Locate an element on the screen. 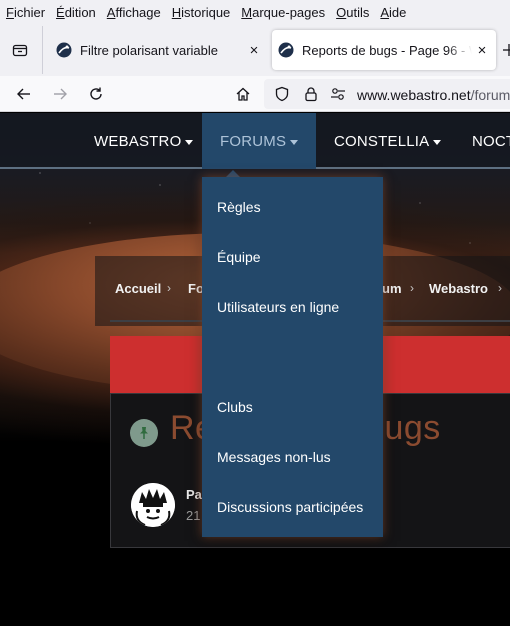  menu-item-messages-non-lus: Messages non-lus is located at coordinates (274, 457).